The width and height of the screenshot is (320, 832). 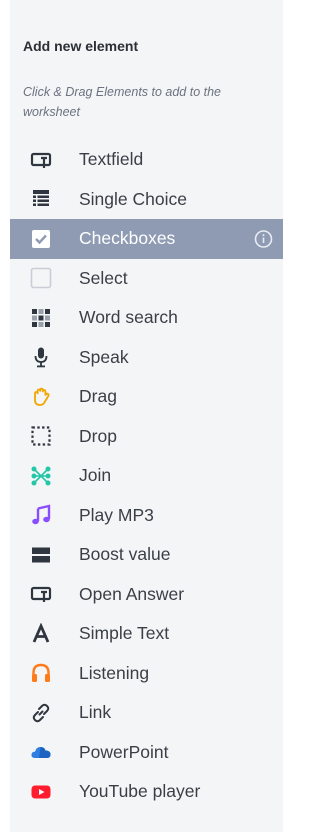 What do you see at coordinates (104, 356) in the screenshot?
I see `element-label: Speak` at bounding box center [104, 356].